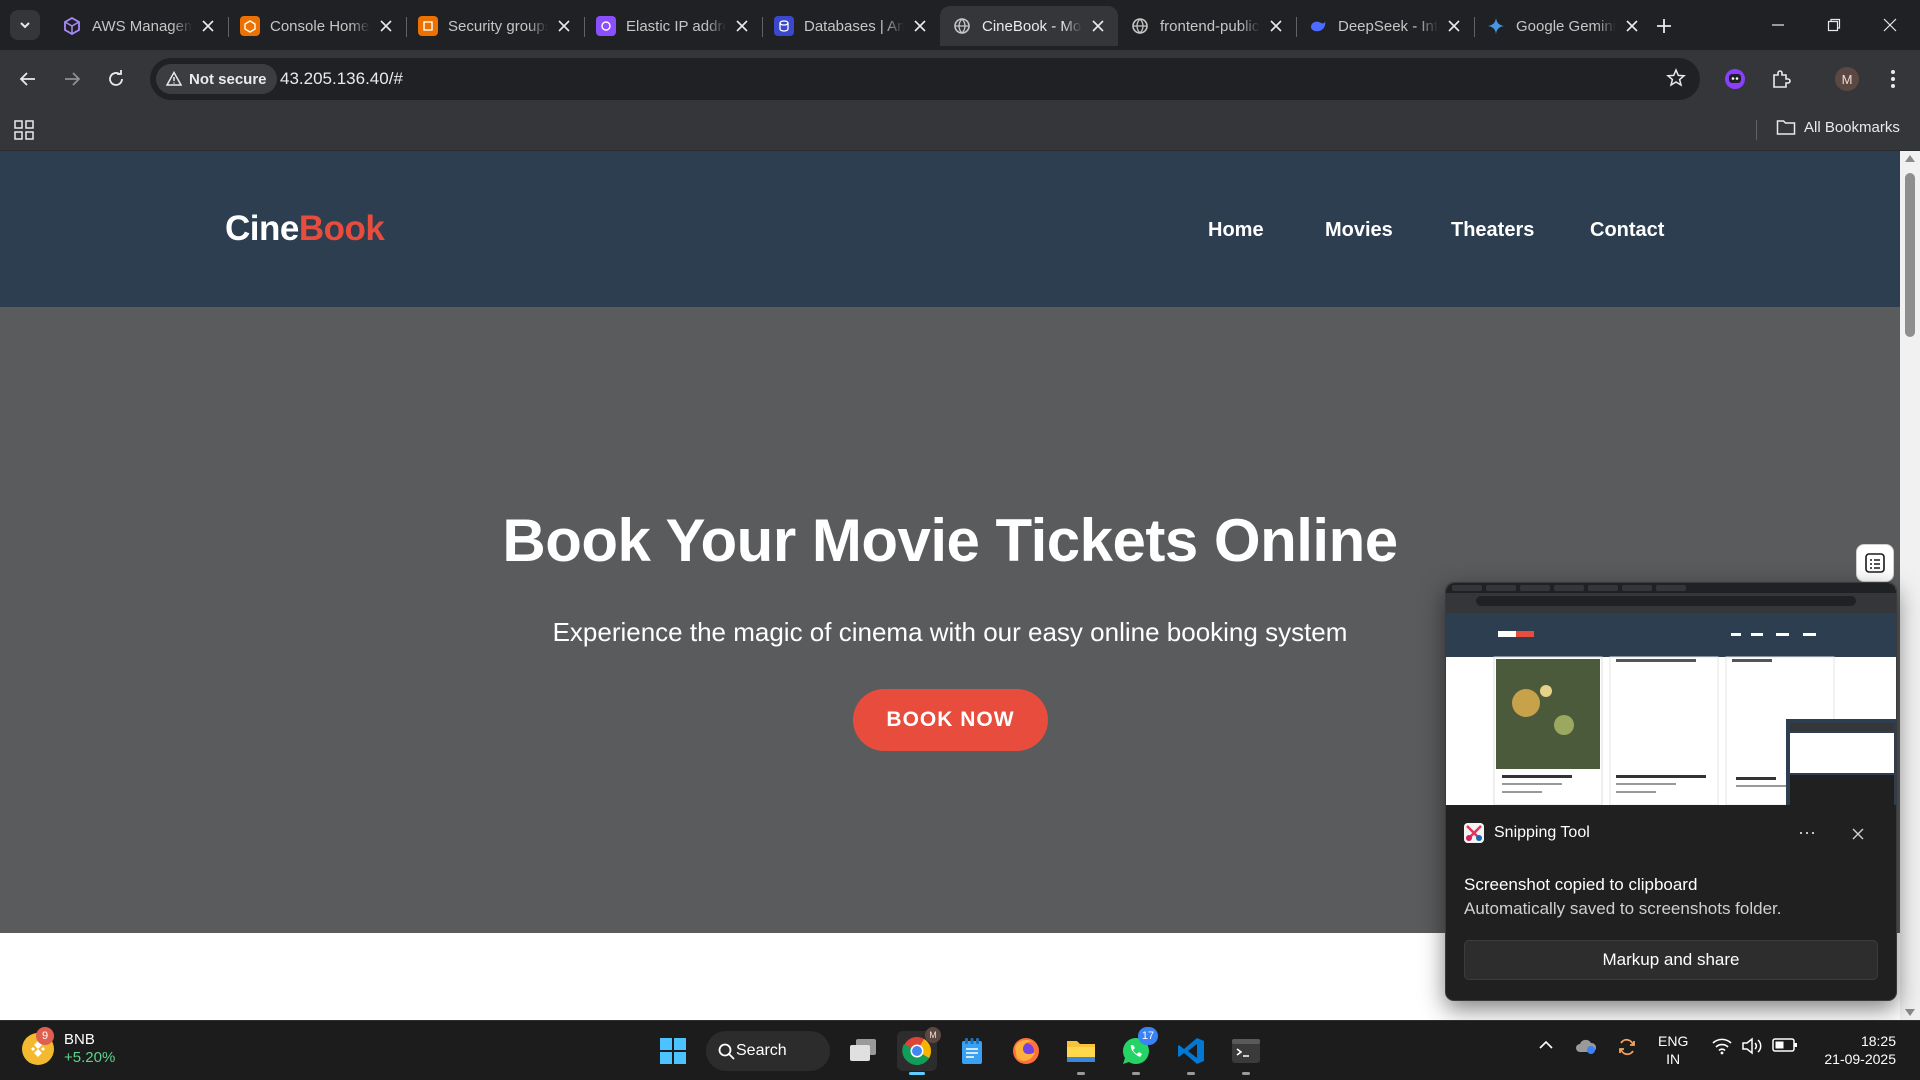 This screenshot has width=1920, height=1080. What do you see at coordinates (768, 1051) in the screenshot?
I see `taskbar-search: Search` at bounding box center [768, 1051].